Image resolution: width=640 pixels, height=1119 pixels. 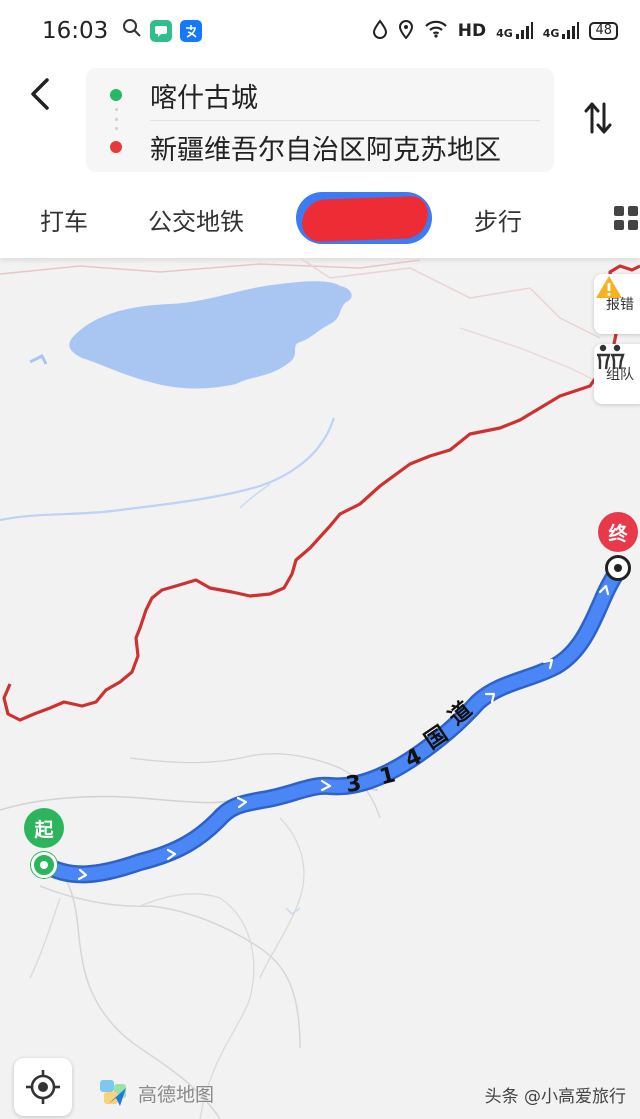 What do you see at coordinates (116, 147) in the screenshot?
I see `destination-dot-icon` at bounding box center [116, 147].